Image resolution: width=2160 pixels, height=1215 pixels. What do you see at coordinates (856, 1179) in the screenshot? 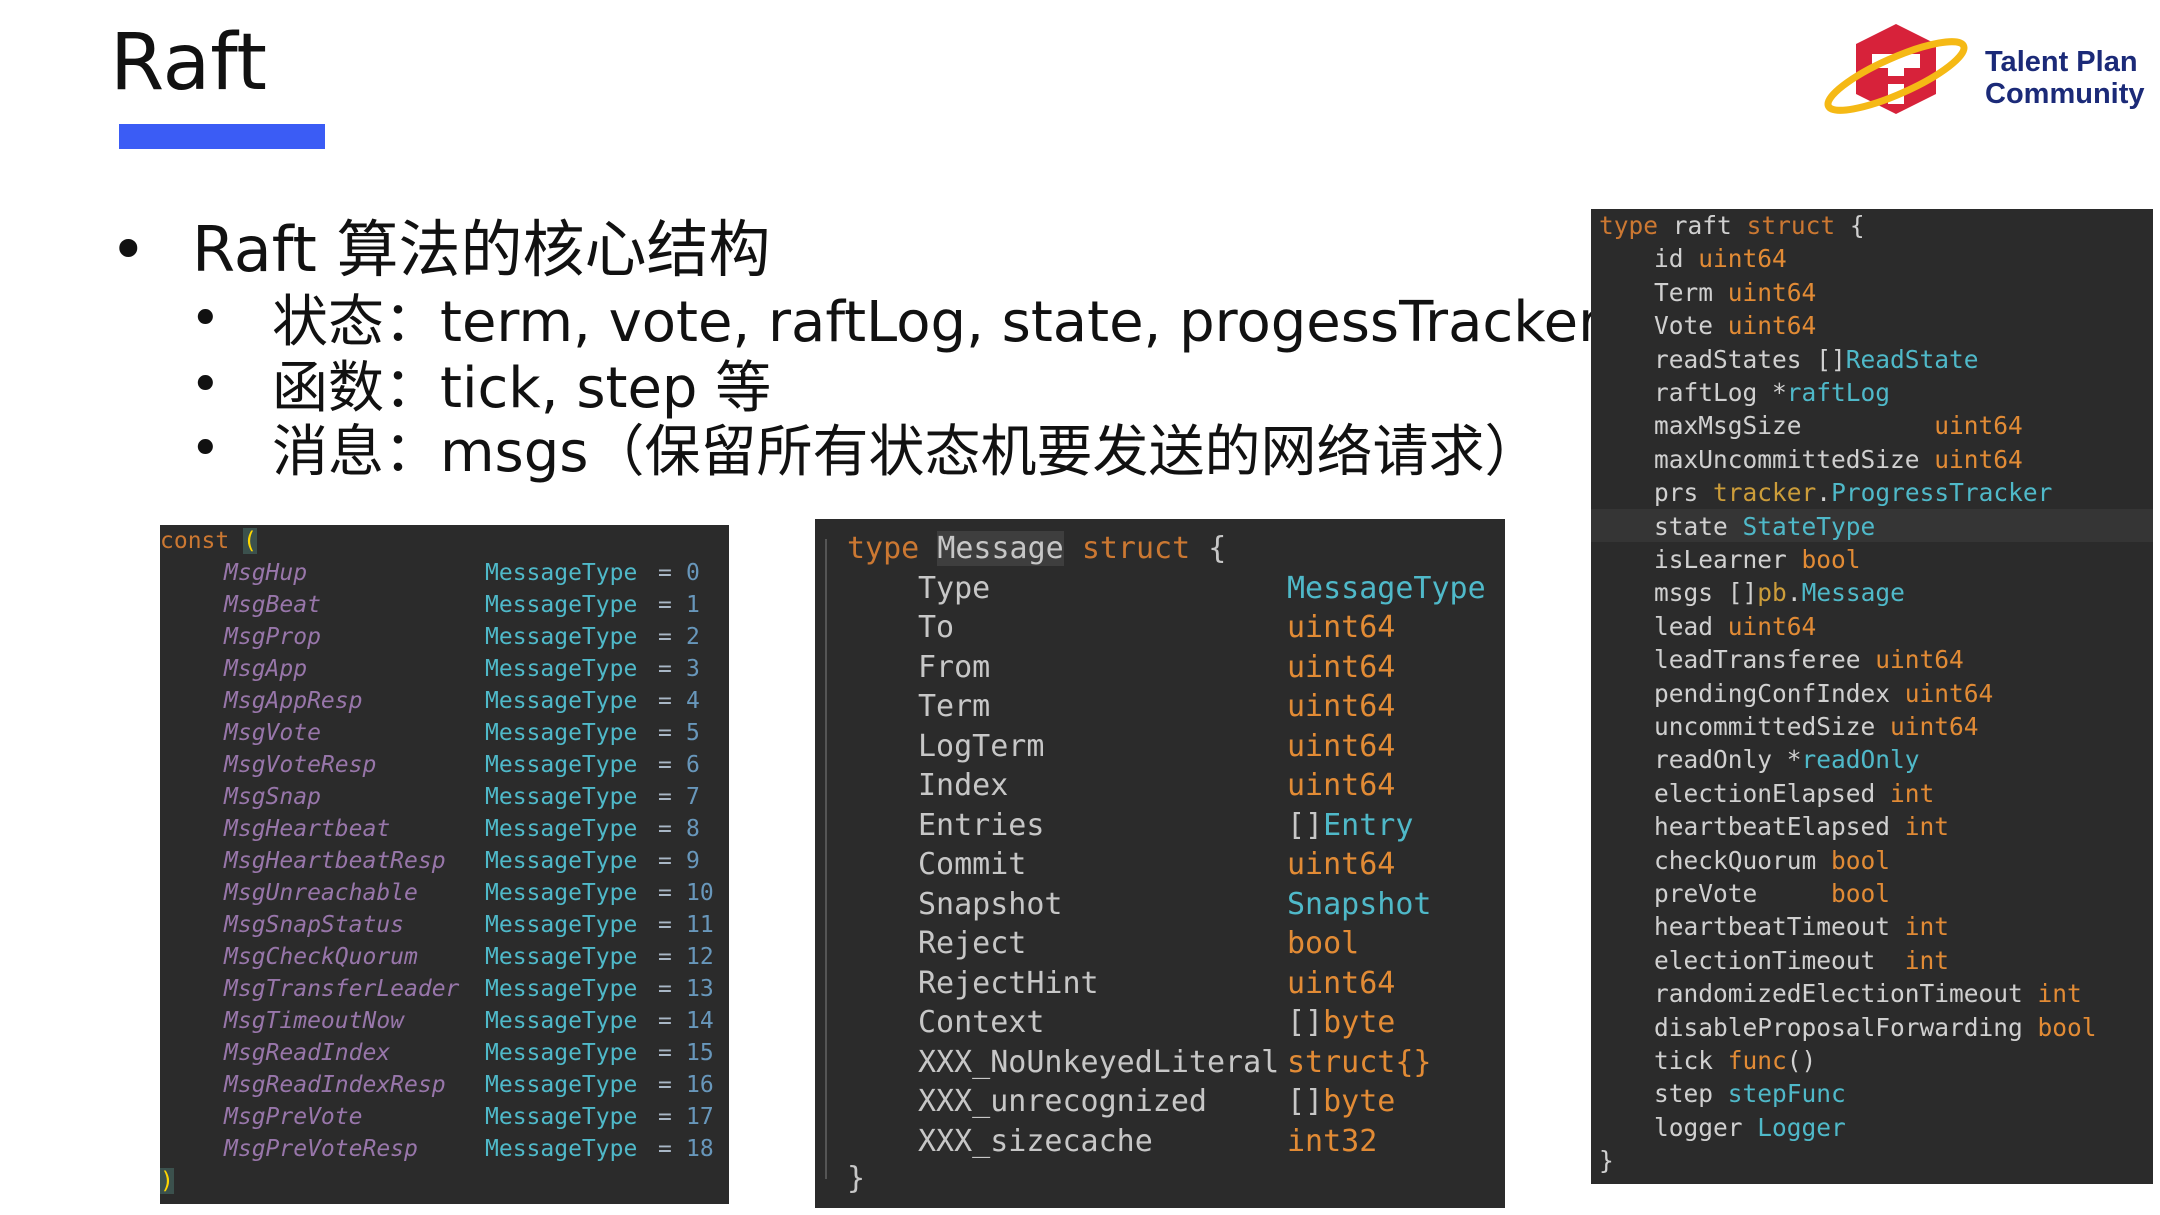
I see `struct-close-line: }` at bounding box center [856, 1179].